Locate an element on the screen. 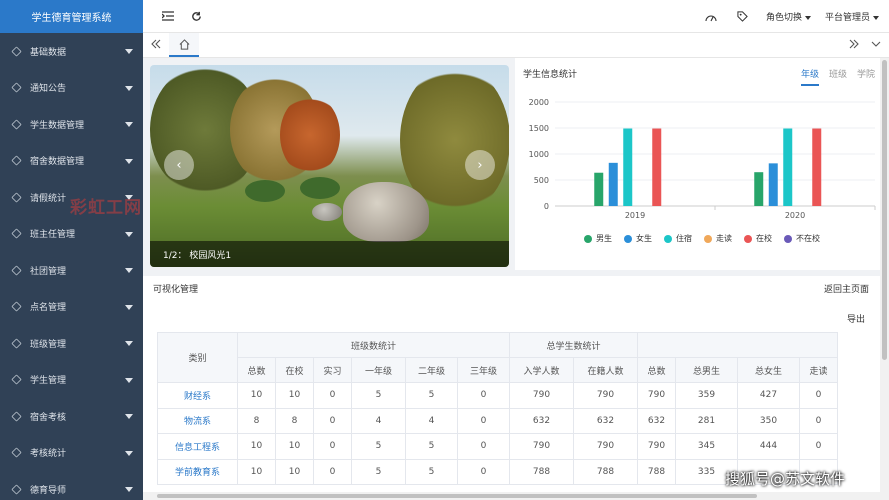 The width and height of the screenshot is (889, 500). y-tick-label: 1000 is located at coordinates (539, 154).